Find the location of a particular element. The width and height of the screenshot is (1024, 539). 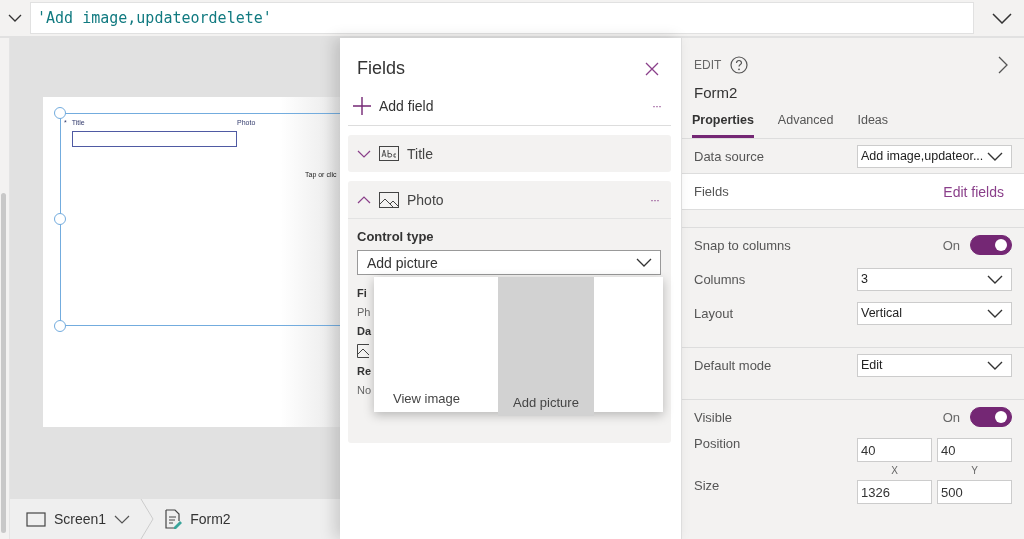

property-label: Visible is located at coordinates (713, 417).